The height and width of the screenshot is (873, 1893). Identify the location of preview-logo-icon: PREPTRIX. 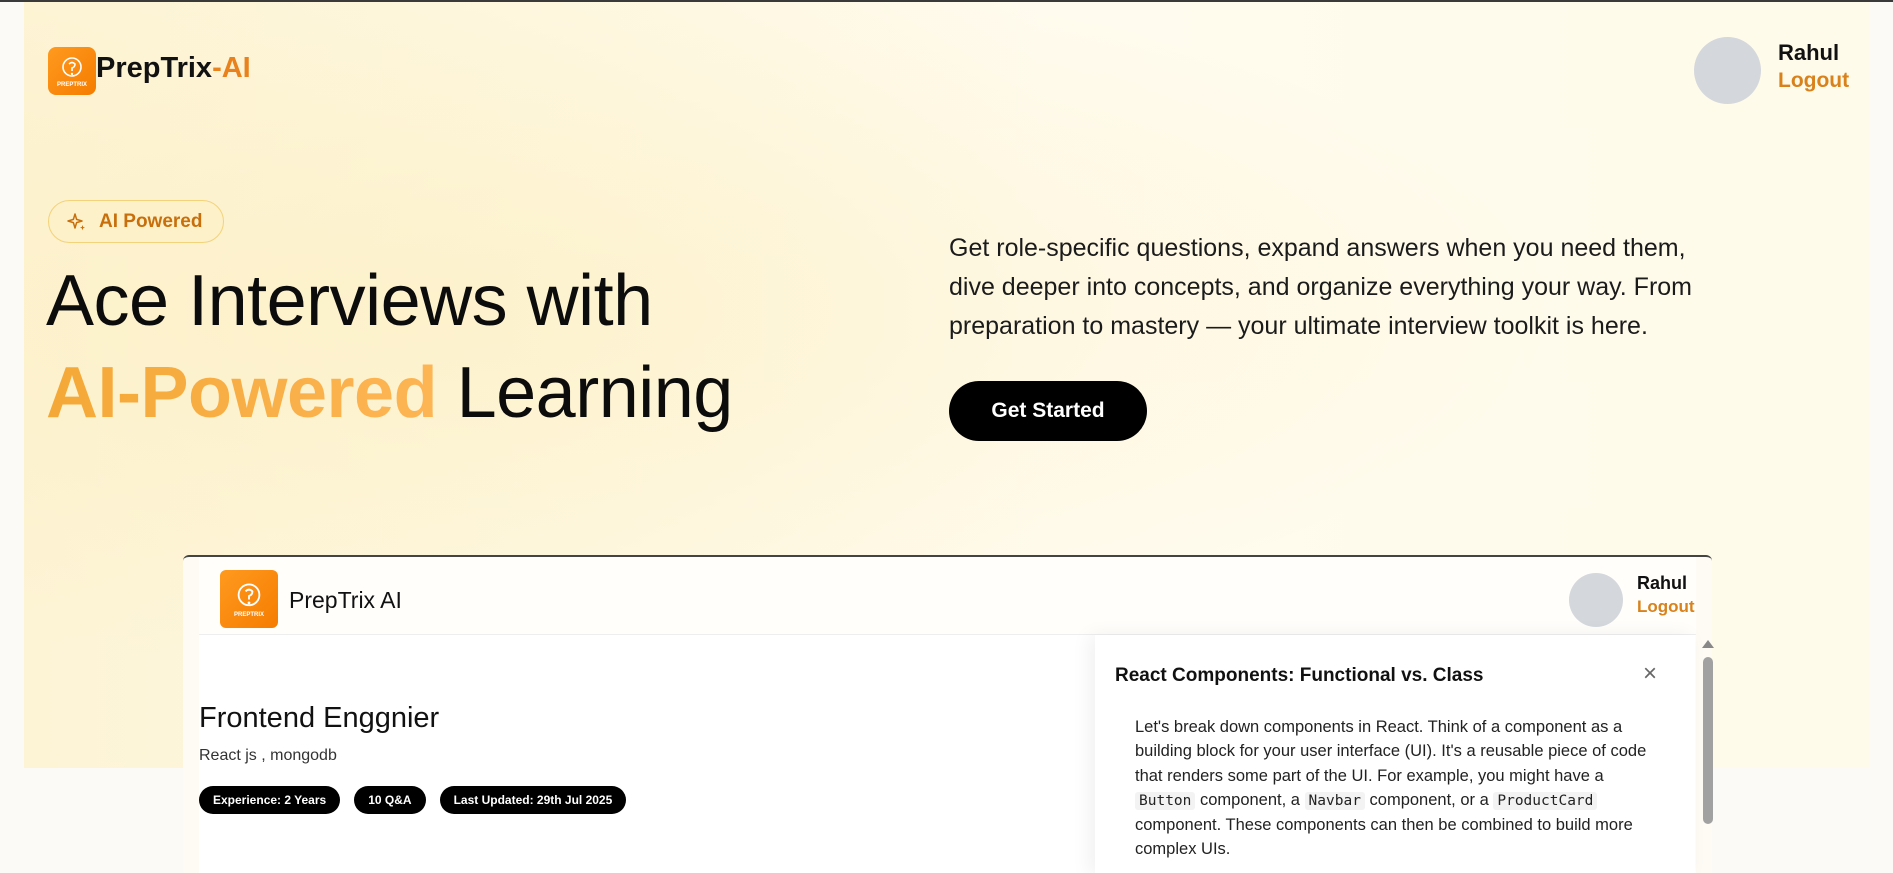
(249, 599).